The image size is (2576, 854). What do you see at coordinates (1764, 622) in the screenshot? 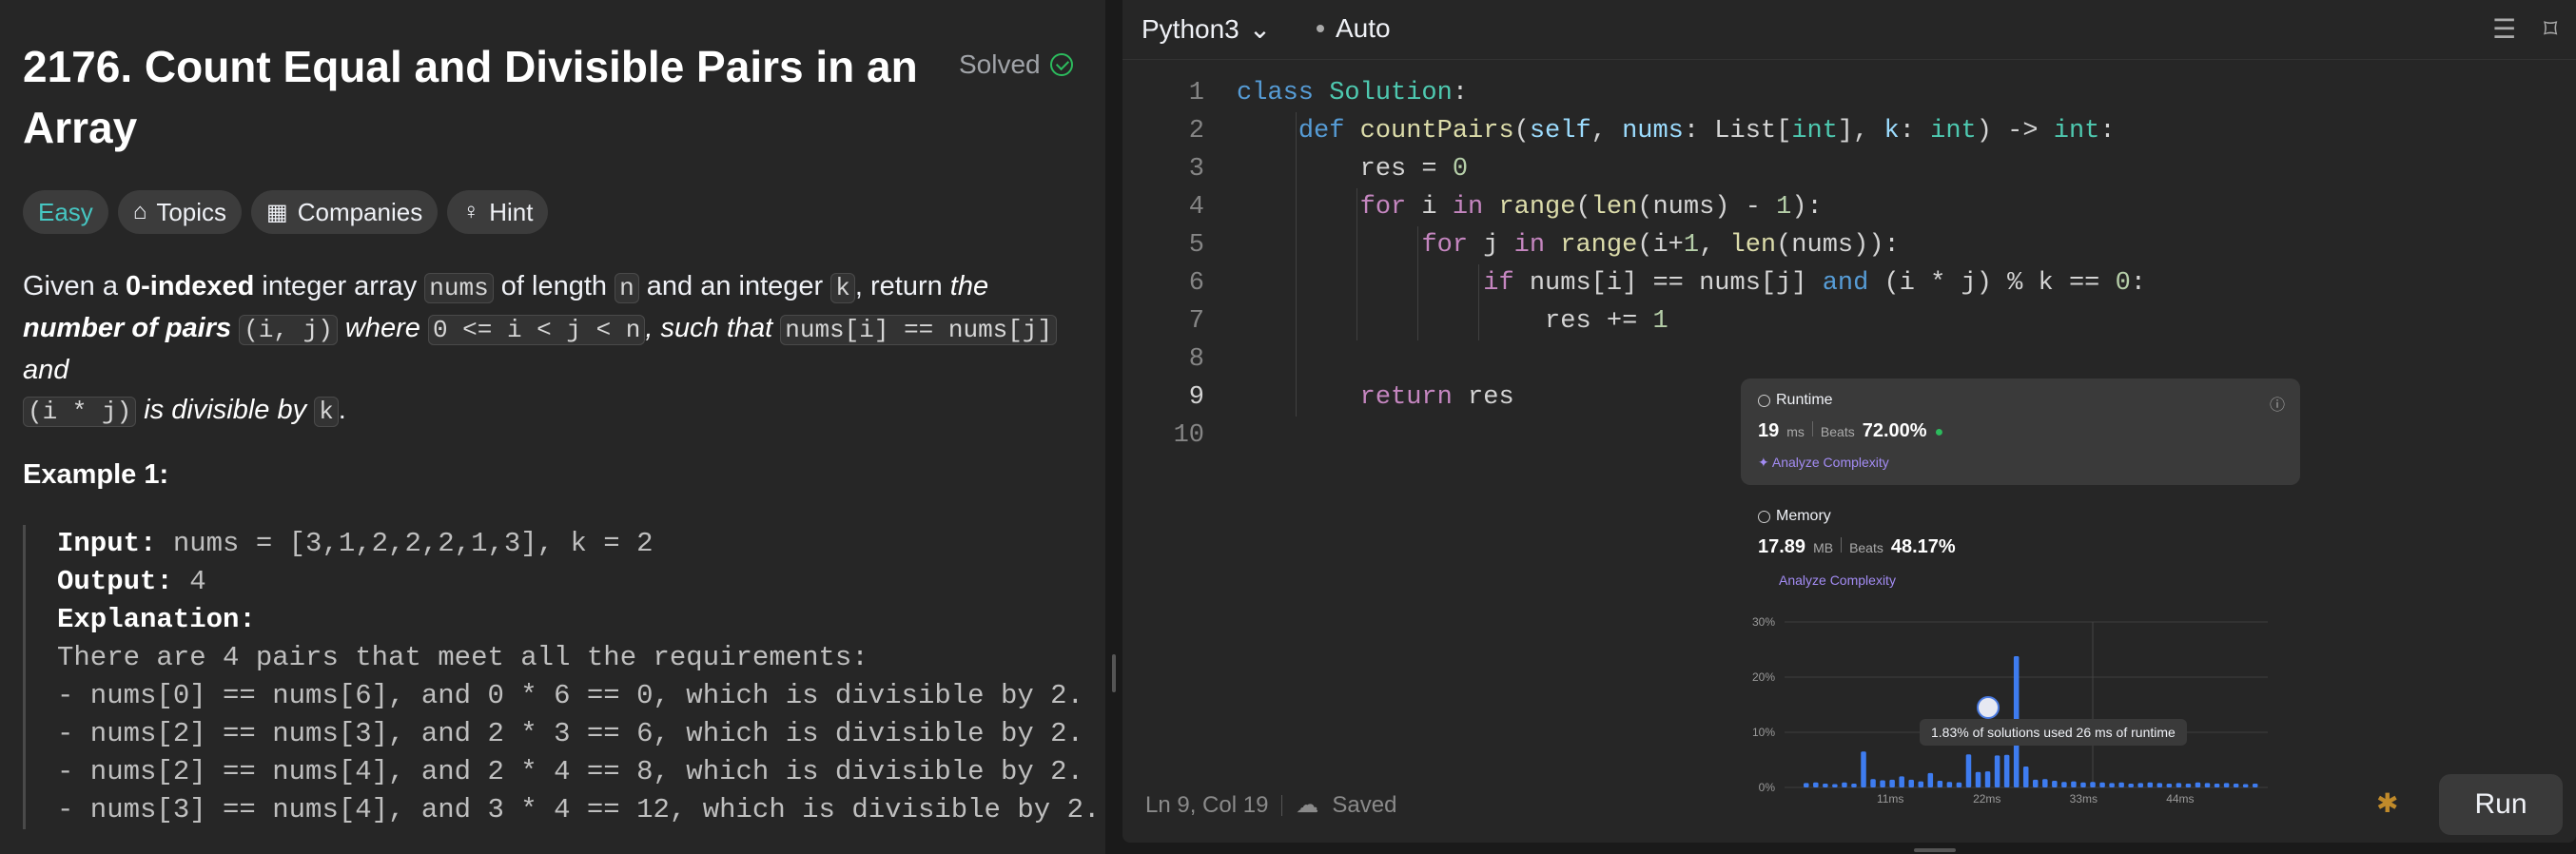
I see `y-tick-label: 30%` at bounding box center [1764, 622].